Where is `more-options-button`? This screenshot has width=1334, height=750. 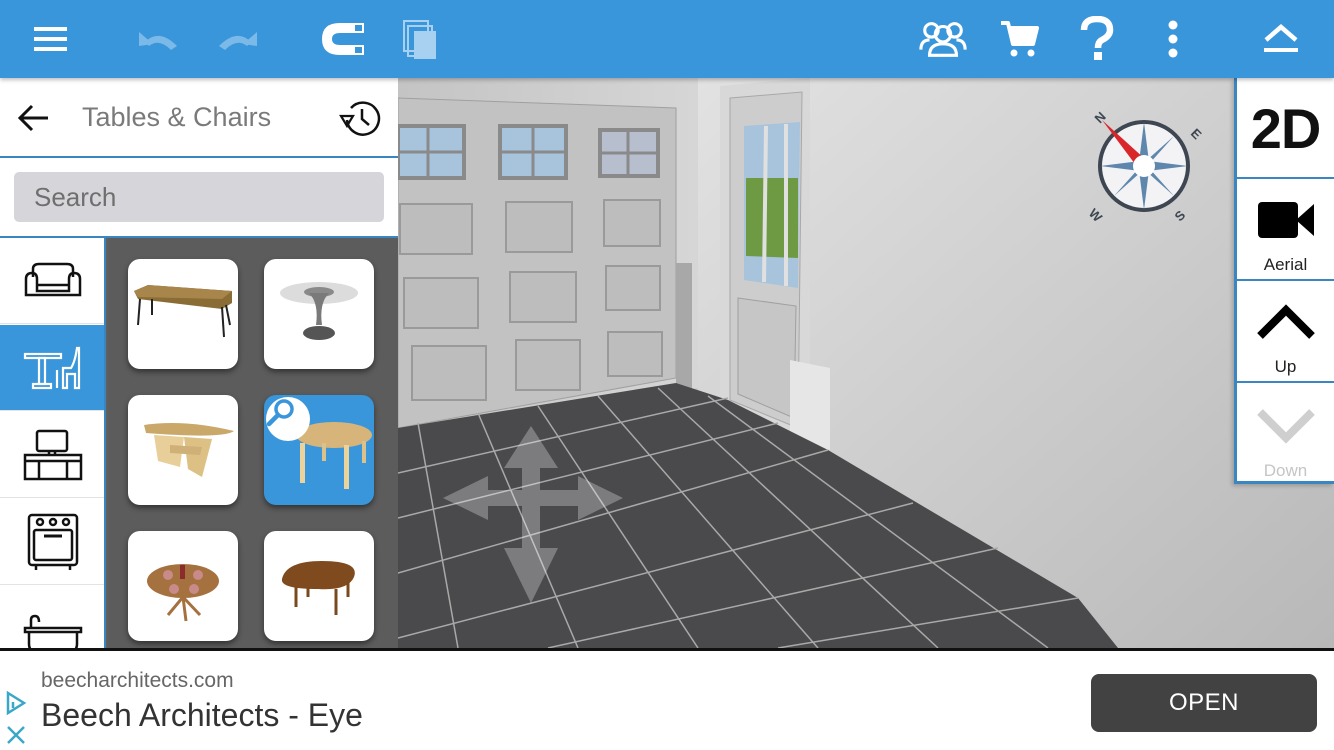
more-options-button is located at coordinates (1173, 39).